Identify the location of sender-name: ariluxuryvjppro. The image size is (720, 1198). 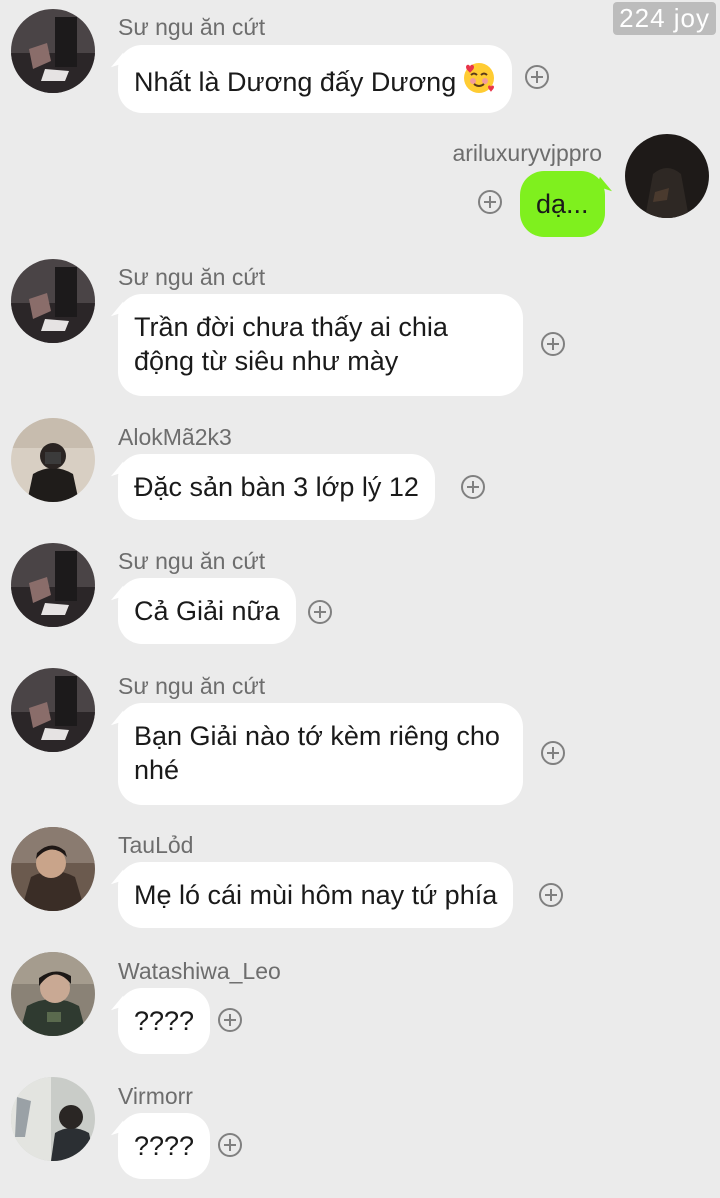
(527, 153).